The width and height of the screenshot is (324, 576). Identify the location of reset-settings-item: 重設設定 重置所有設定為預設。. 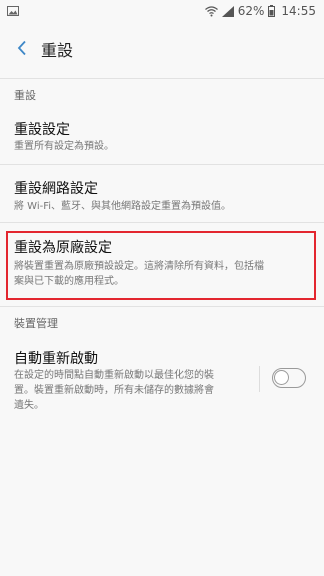
(162, 135).